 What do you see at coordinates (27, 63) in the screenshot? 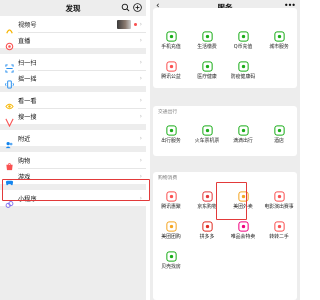
I see `discover-item-label: 扫一扫` at bounding box center [27, 63].